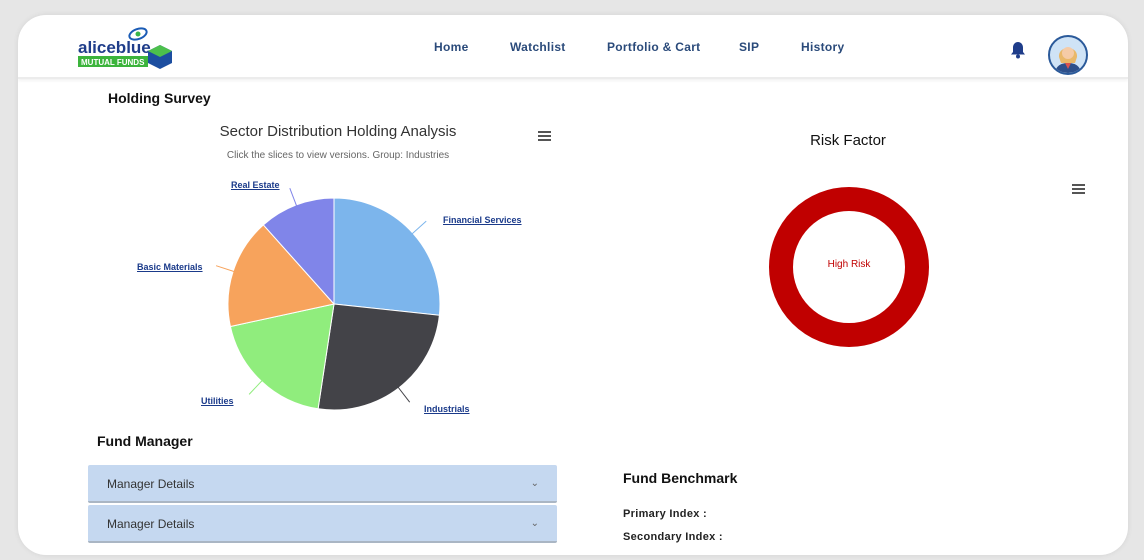 The image size is (1144, 560). I want to click on label-real-estate: Real Estate, so click(255, 185).